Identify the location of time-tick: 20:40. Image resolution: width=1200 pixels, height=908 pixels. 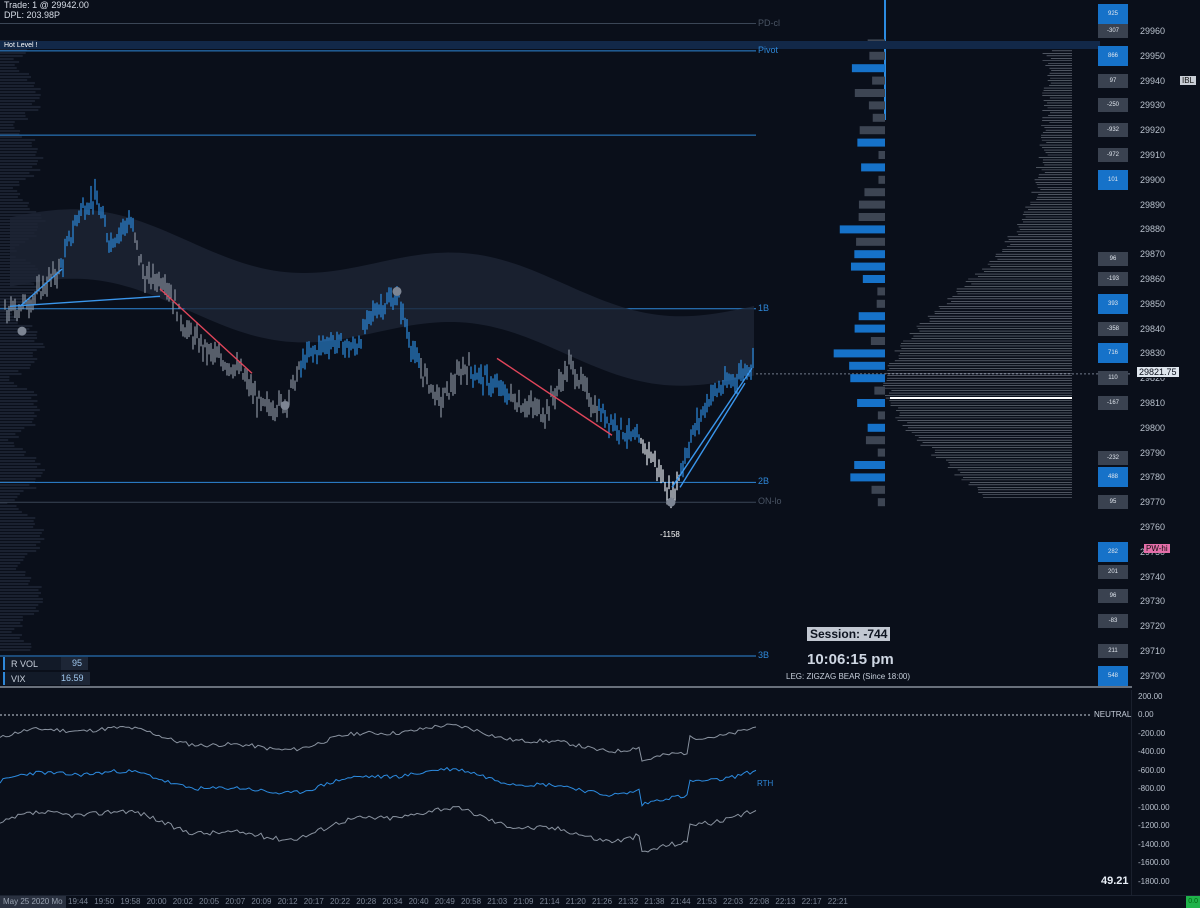
(418, 901).